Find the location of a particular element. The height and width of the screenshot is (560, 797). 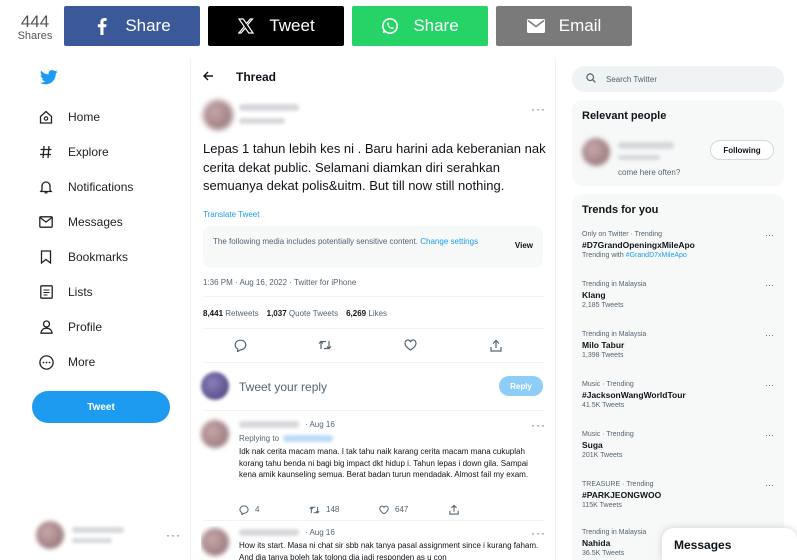

whatsapp-share-button: Share is located at coordinates (420, 26).